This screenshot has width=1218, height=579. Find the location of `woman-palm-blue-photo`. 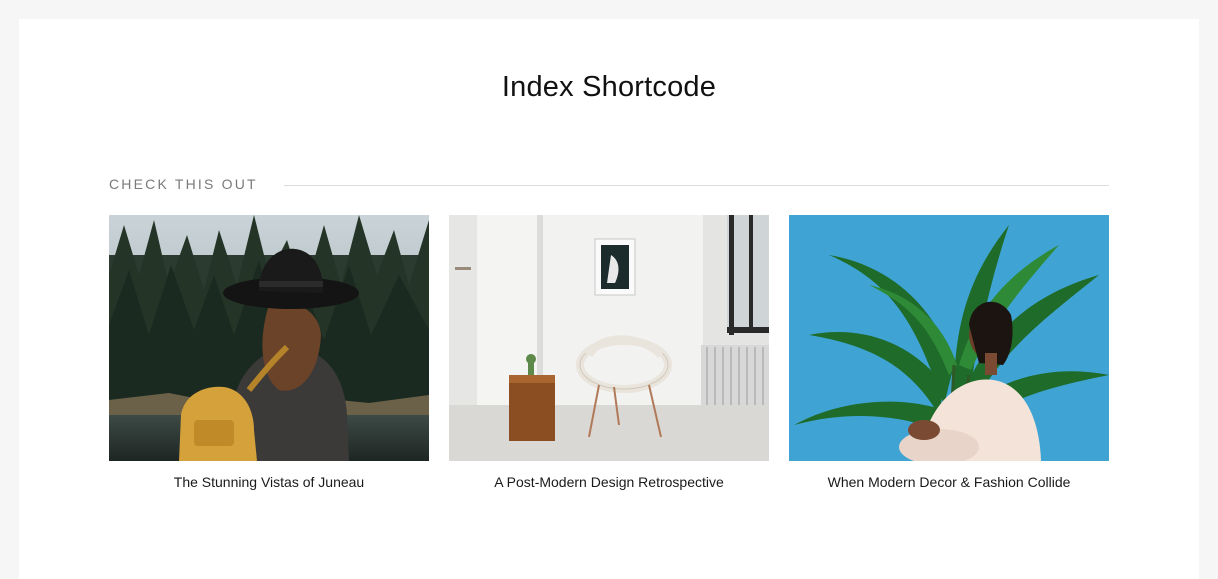

woman-palm-blue-photo is located at coordinates (949, 338).